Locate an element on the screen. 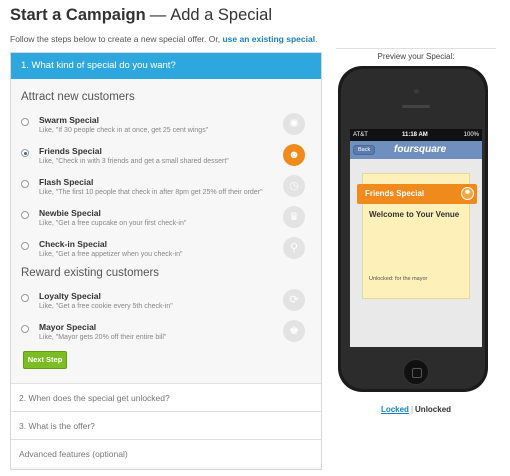  use-existing-special-link: use an existing special is located at coordinates (268, 39).